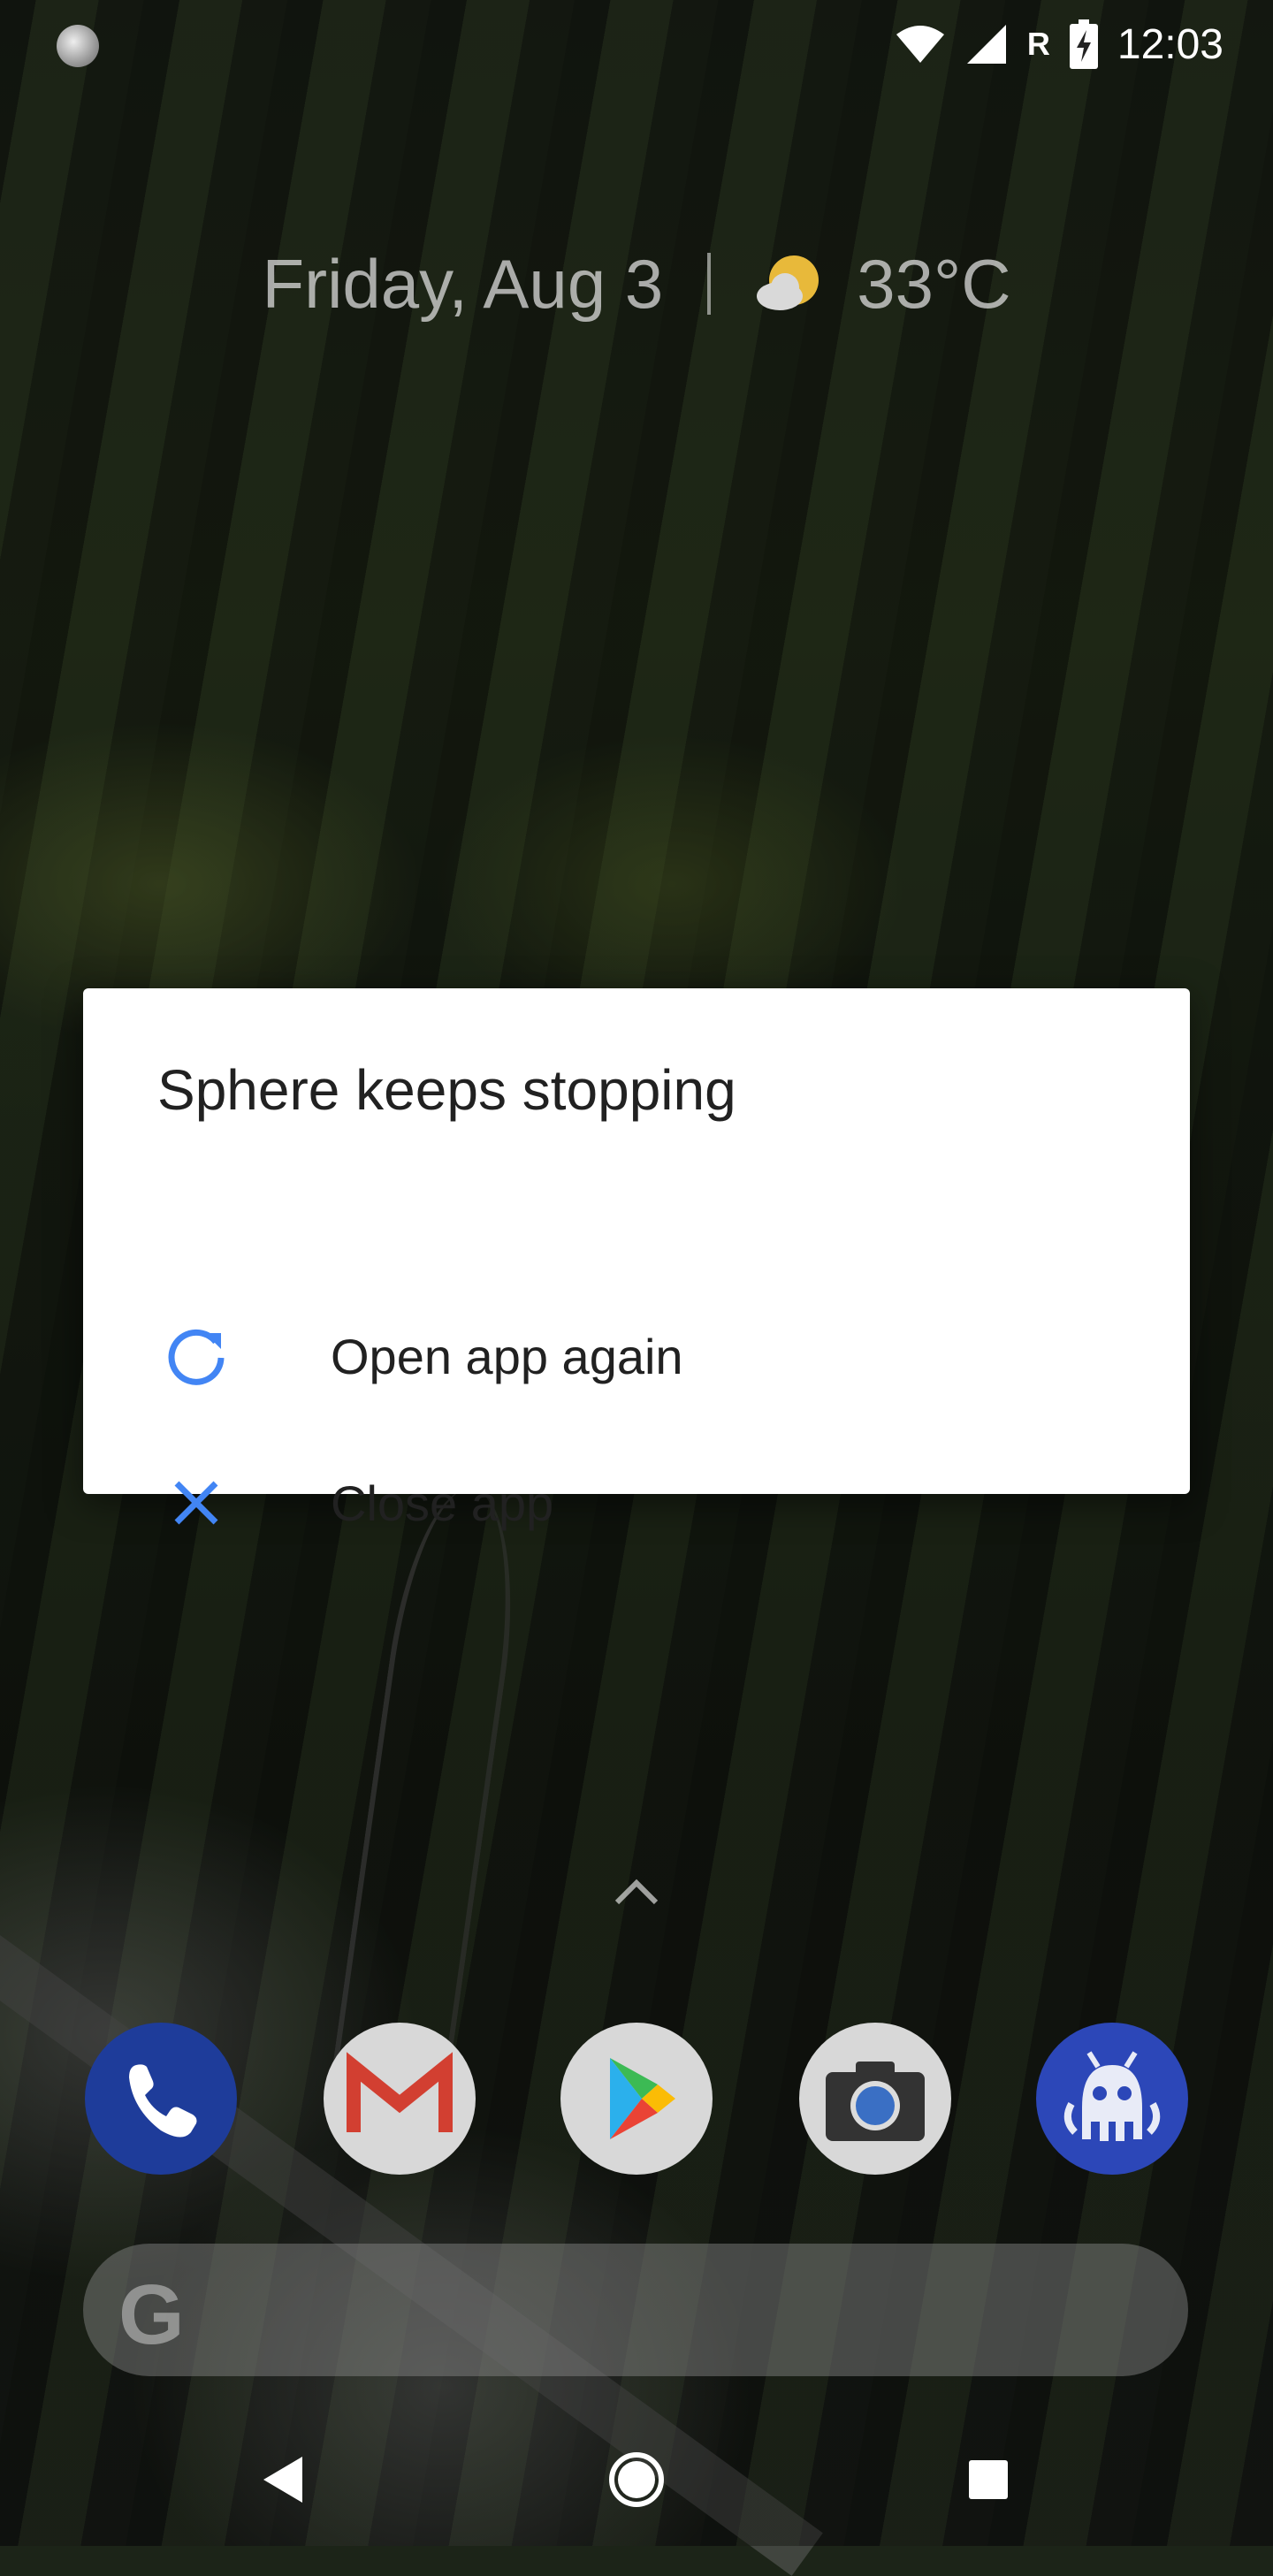  I want to click on app-drawer-chevron-icon, so click(636, 1891).